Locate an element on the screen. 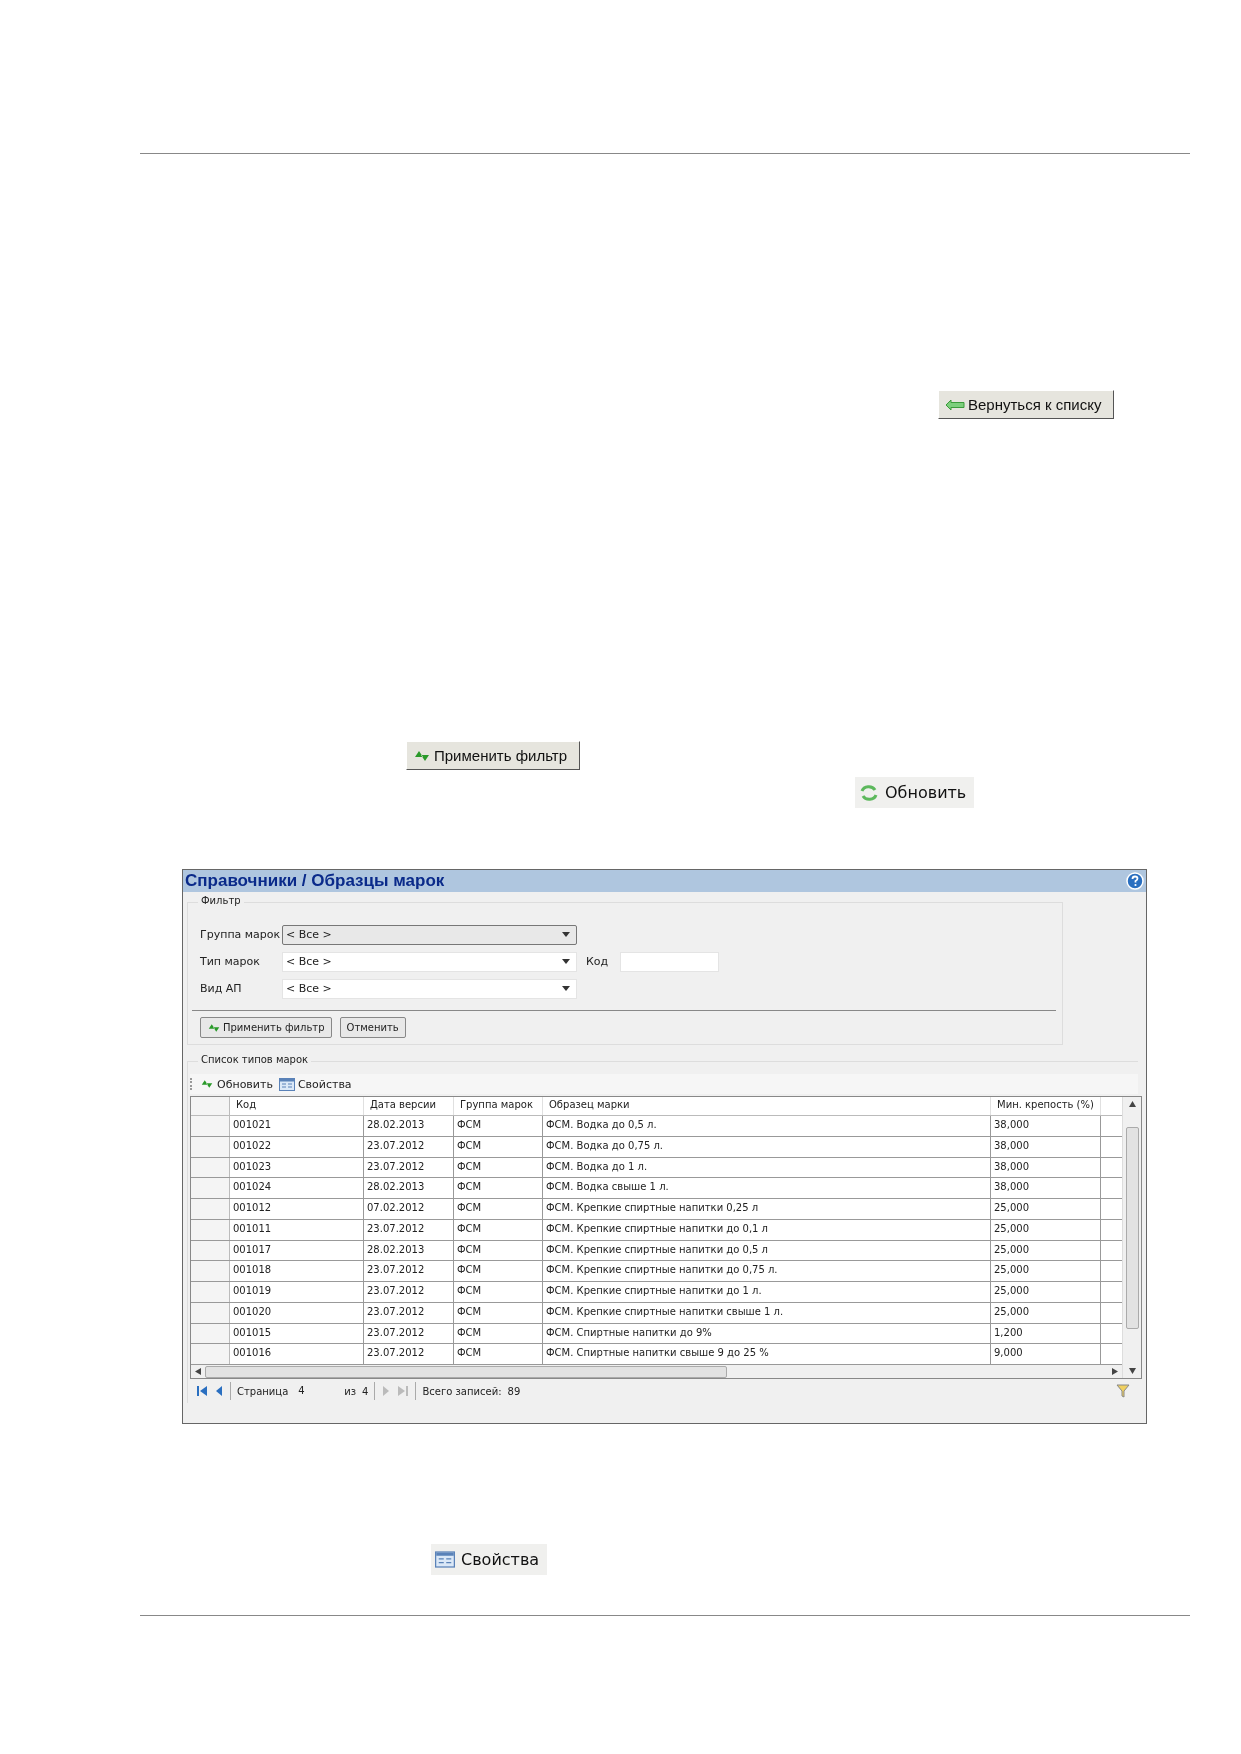 Image resolution: width=1241 pixels, height=1754 pixels. table-cell: 001021 is located at coordinates (297, 1126).